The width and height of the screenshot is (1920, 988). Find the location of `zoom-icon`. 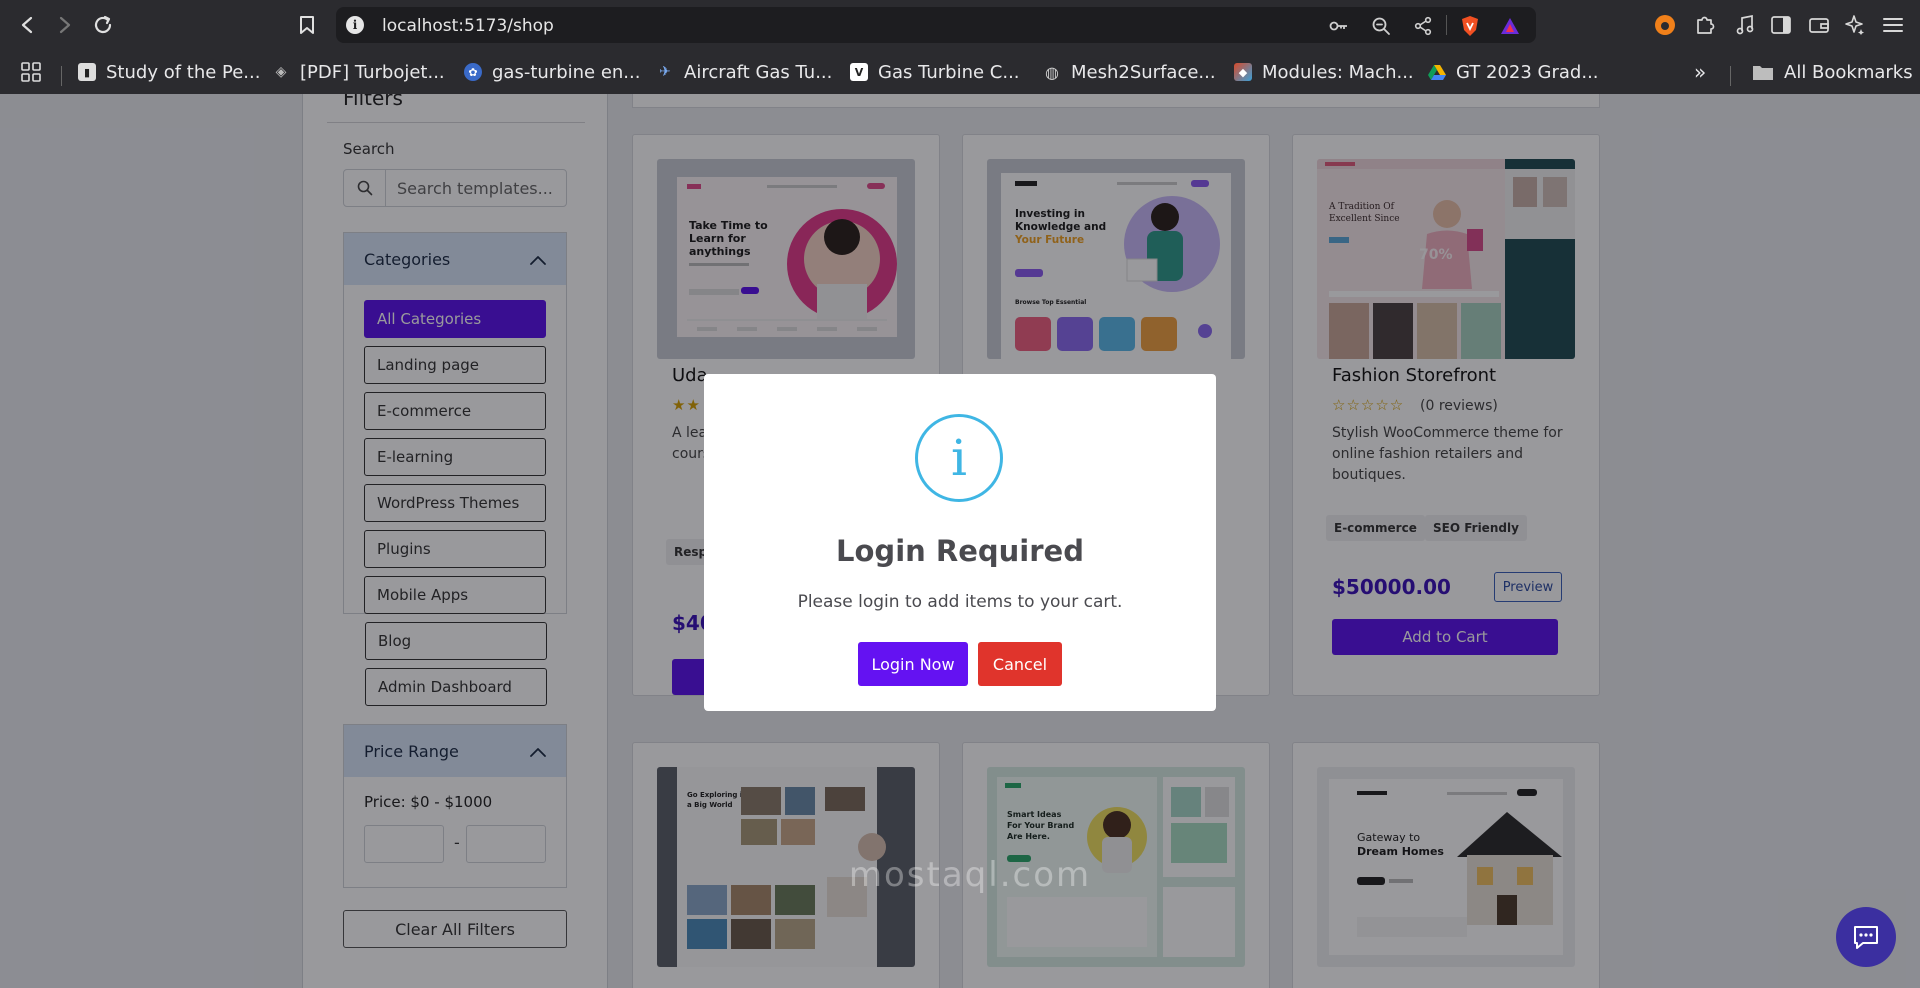

zoom-icon is located at coordinates (1381, 26).